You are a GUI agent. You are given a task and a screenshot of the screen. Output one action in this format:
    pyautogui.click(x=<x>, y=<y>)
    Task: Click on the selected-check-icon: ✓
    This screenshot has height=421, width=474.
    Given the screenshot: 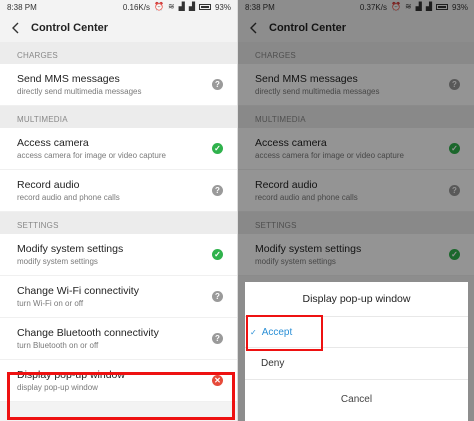 What is the action you would take?
    pyautogui.click(x=253, y=332)
    